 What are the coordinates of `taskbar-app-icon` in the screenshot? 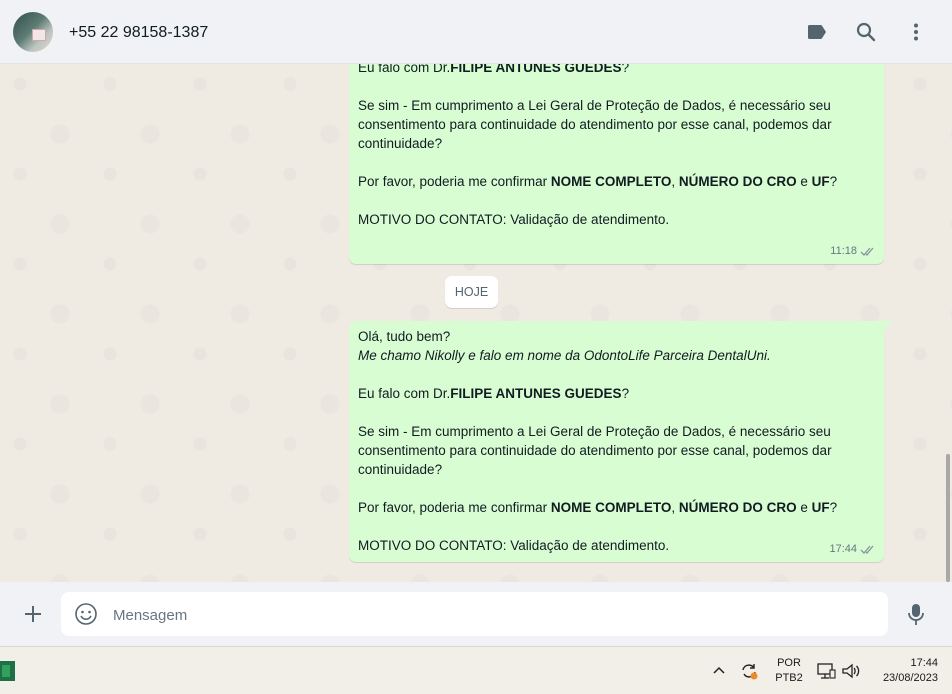 It's located at (7, 671).